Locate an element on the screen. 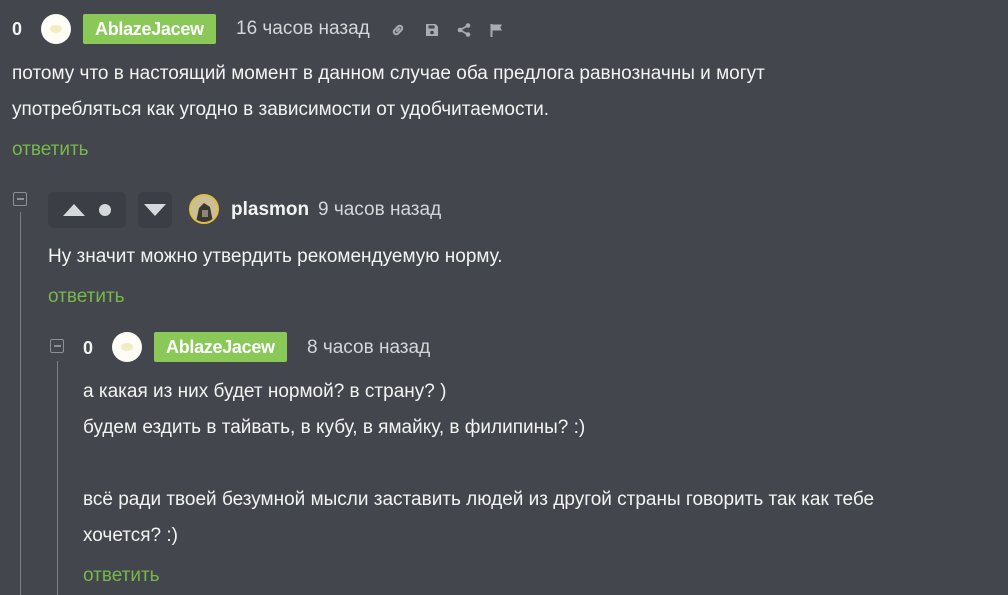 Image resolution: width=1008 pixels, height=595 pixels. comment-text-line: хочется? :) is located at coordinates (130, 535).